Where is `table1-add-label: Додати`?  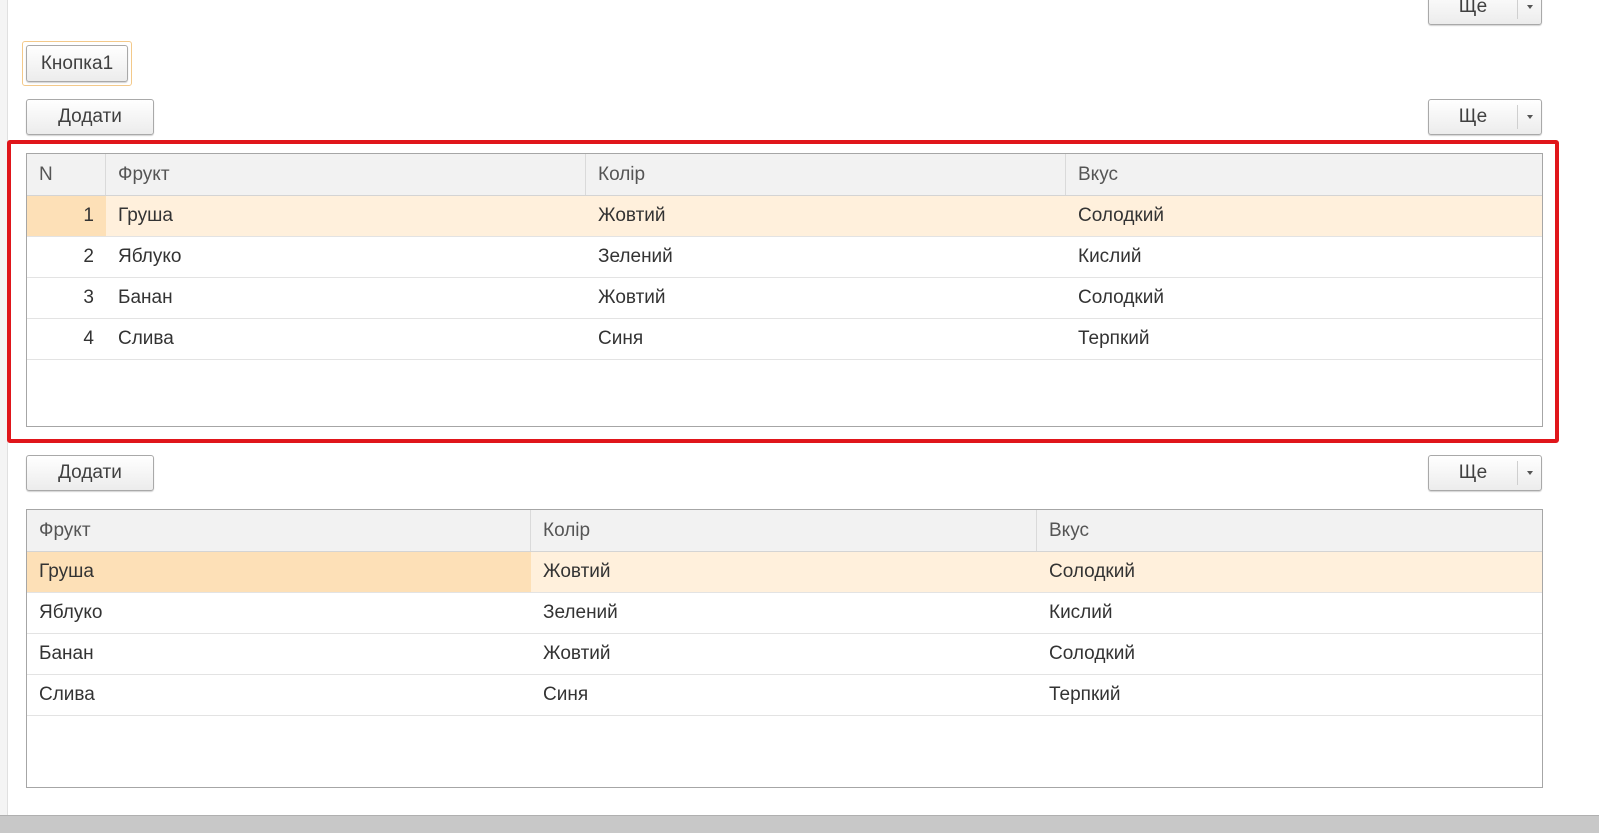
table1-add-label: Додати is located at coordinates (90, 116).